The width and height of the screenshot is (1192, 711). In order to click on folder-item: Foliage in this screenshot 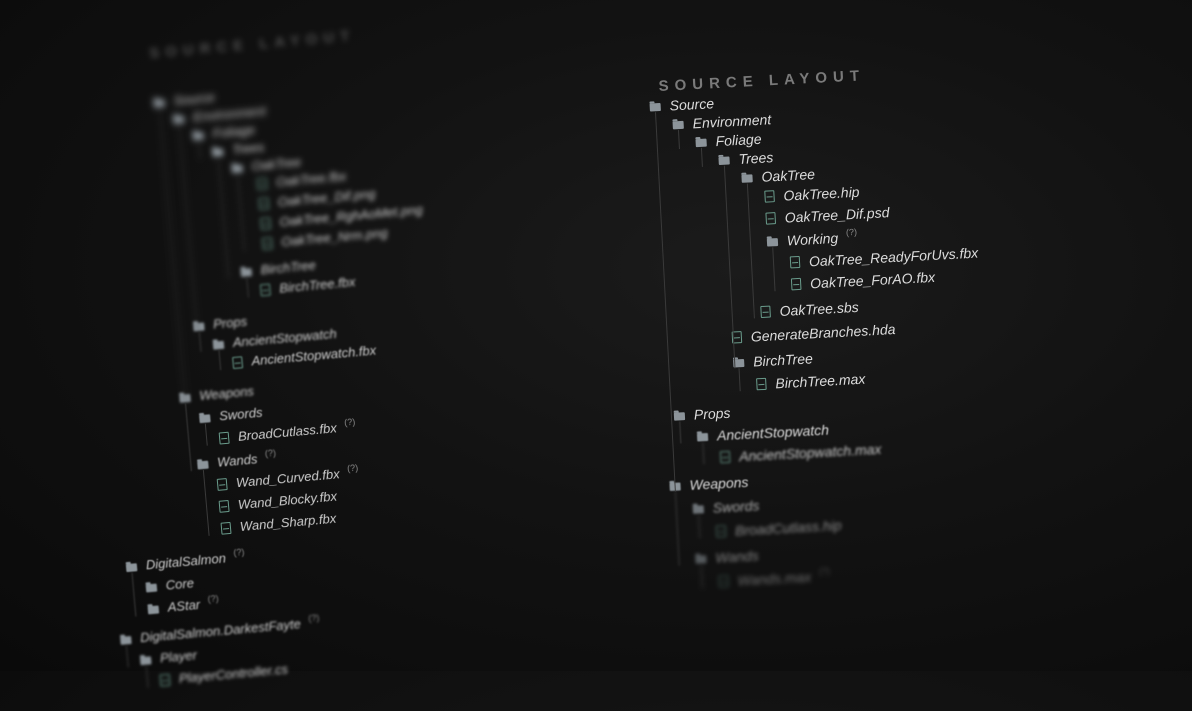, I will do `click(728, 140)`.